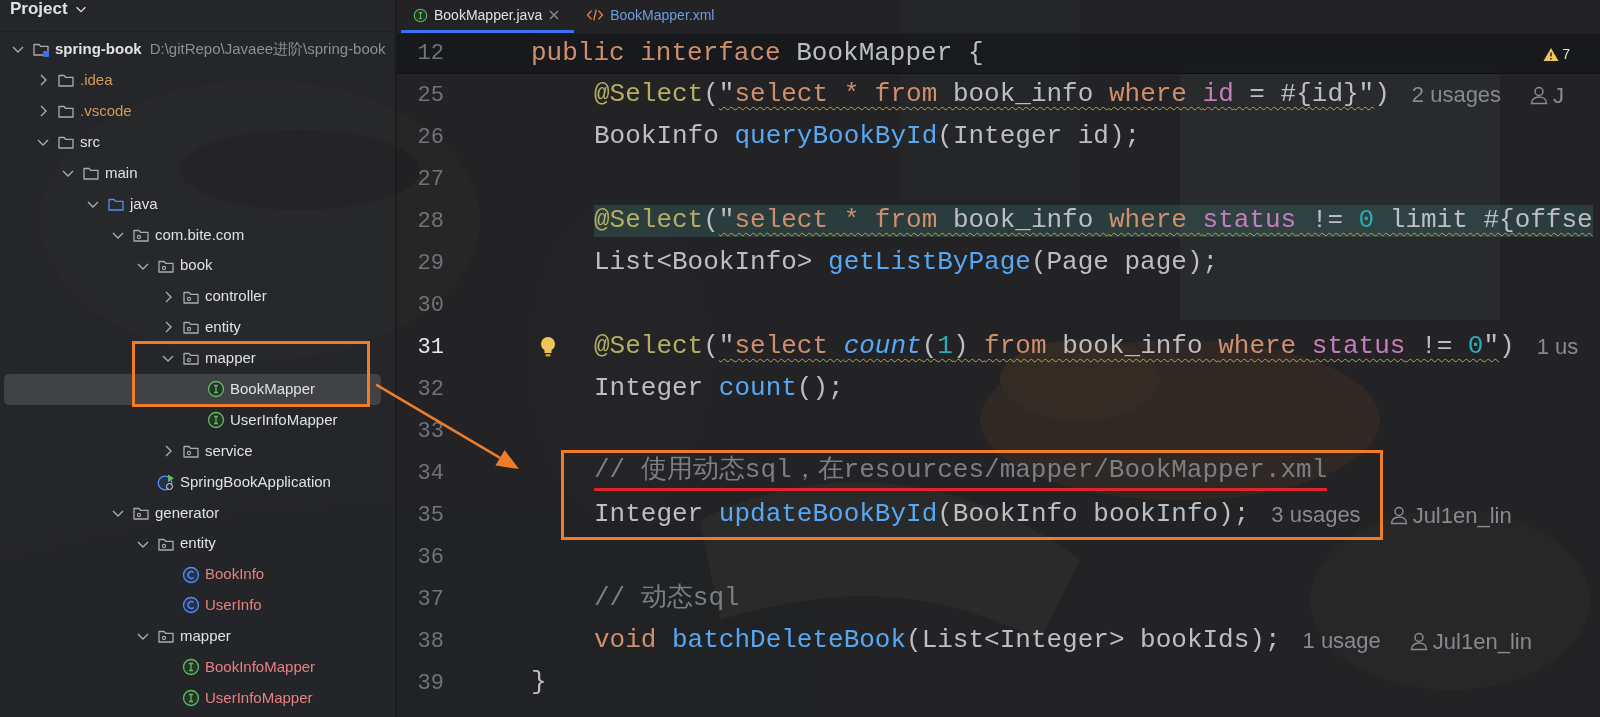 The height and width of the screenshot is (717, 1600). What do you see at coordinates (539, 683) in the screenshot?
I see `code-line: }` at bounding box center [539, 683].